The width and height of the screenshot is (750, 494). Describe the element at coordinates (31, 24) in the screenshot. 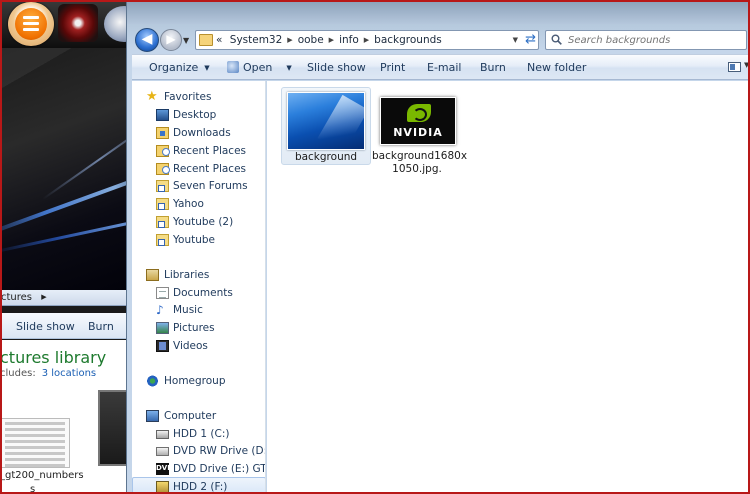

I see `start-menu-icon` at that location.